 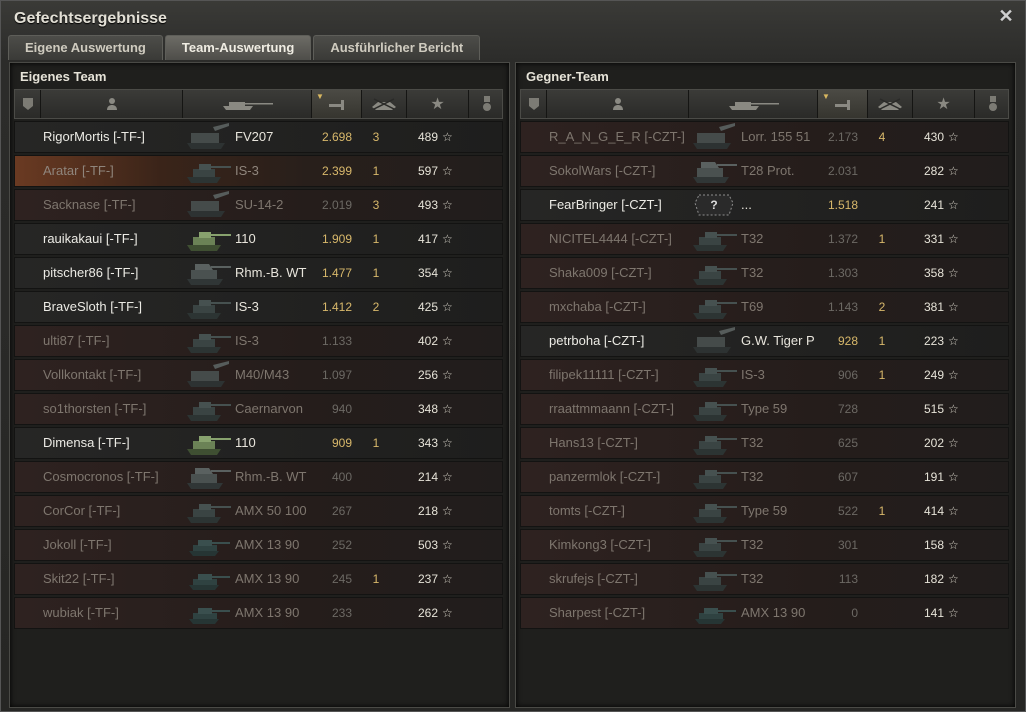 I want to click on damage-value: 906, so click(x=847, y=375).